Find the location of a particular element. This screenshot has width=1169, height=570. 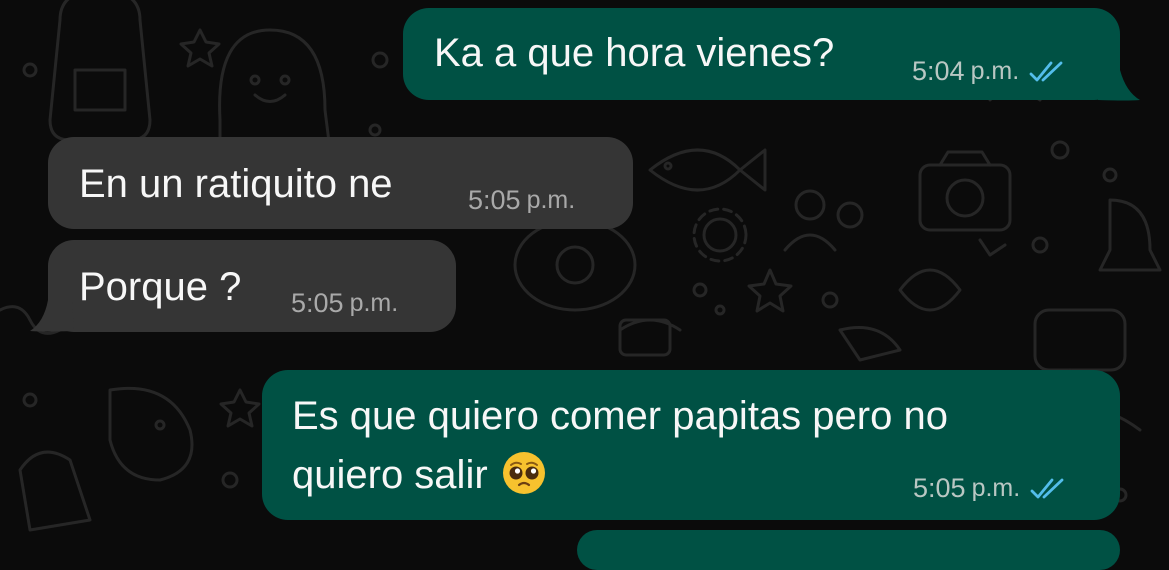

message-text-line-1: Es que quiero comer papitas pero no is located at coordinates (620, 416).